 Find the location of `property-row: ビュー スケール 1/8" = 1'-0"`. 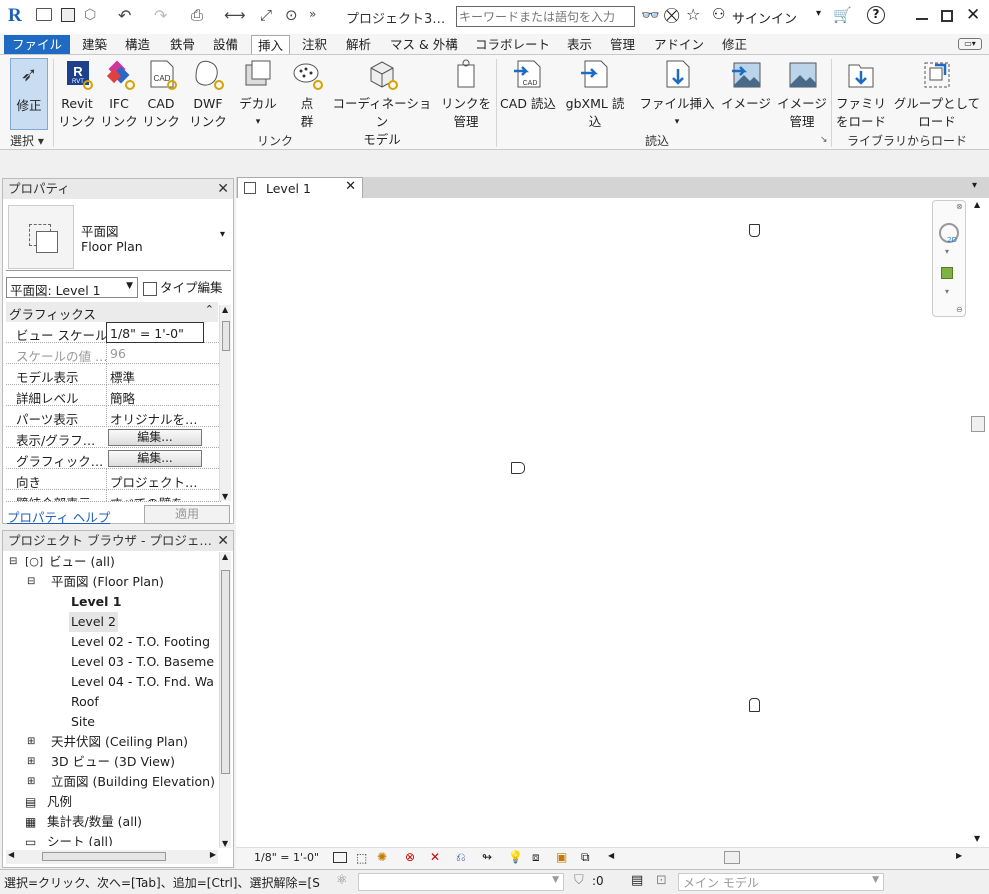

property-row: ビュー スケール 1/8" = 1'-0" is located at coordinates (113, 332).